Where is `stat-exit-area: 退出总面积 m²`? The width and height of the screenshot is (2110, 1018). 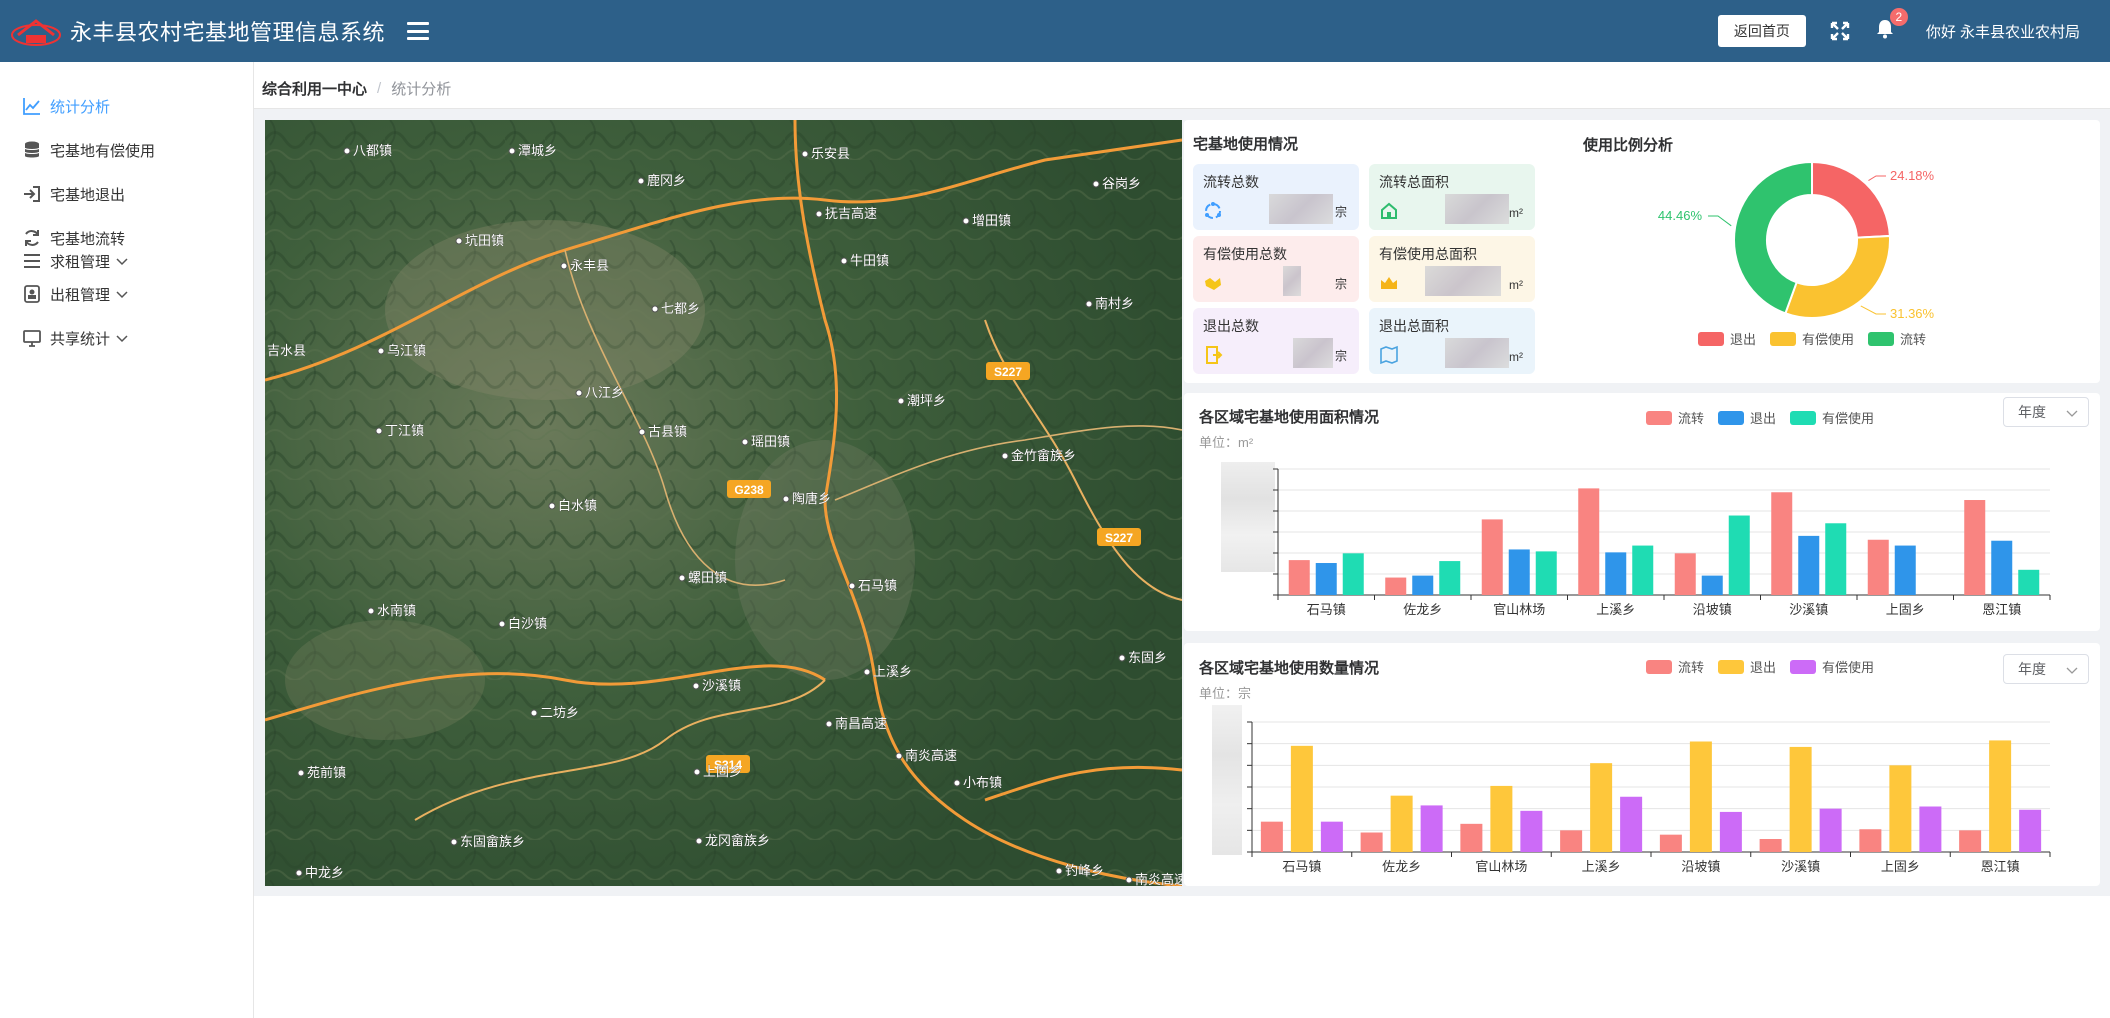
stat-exit-area: 退出总面积 m² is located at coordinates (1452, 341).